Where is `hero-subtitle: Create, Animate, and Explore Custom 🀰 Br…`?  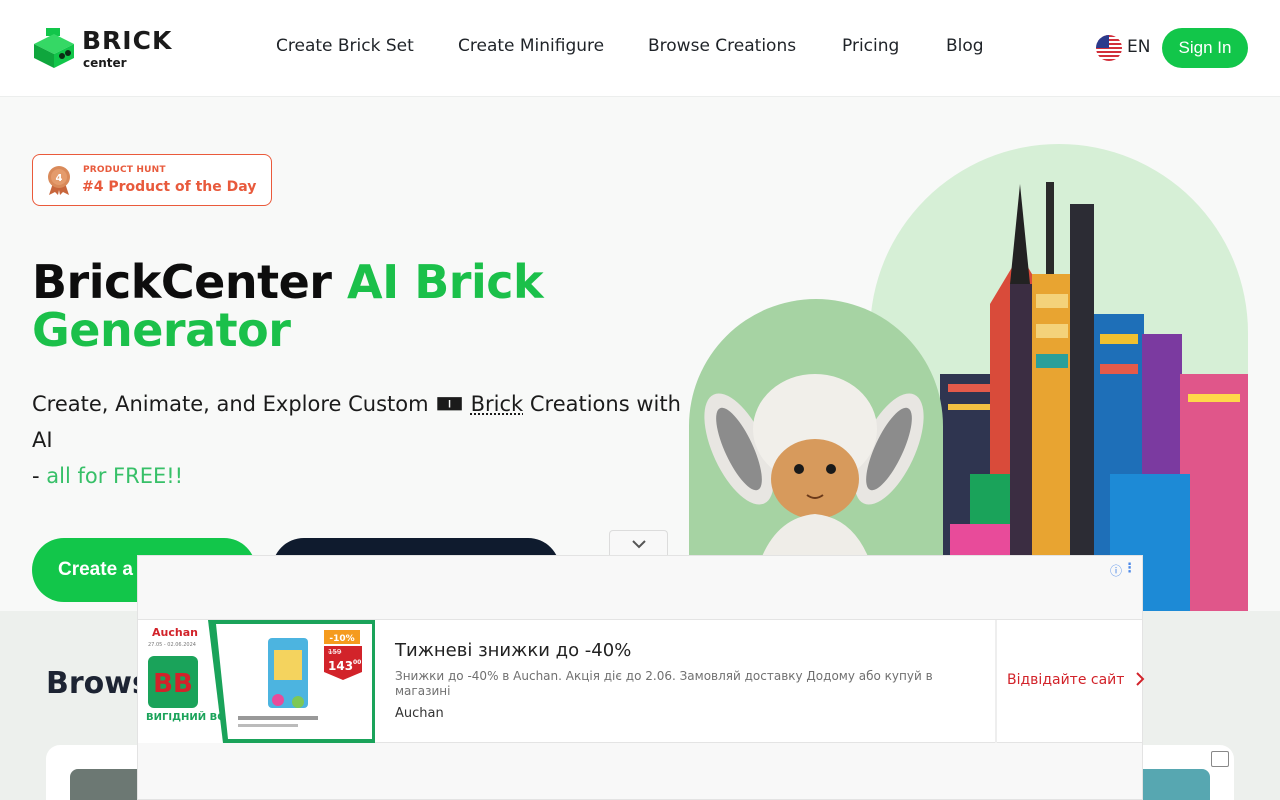
hero-subtitle: Create, Animate, and Explore Custom 🀰 Br… is located at coordinates (362, 440).